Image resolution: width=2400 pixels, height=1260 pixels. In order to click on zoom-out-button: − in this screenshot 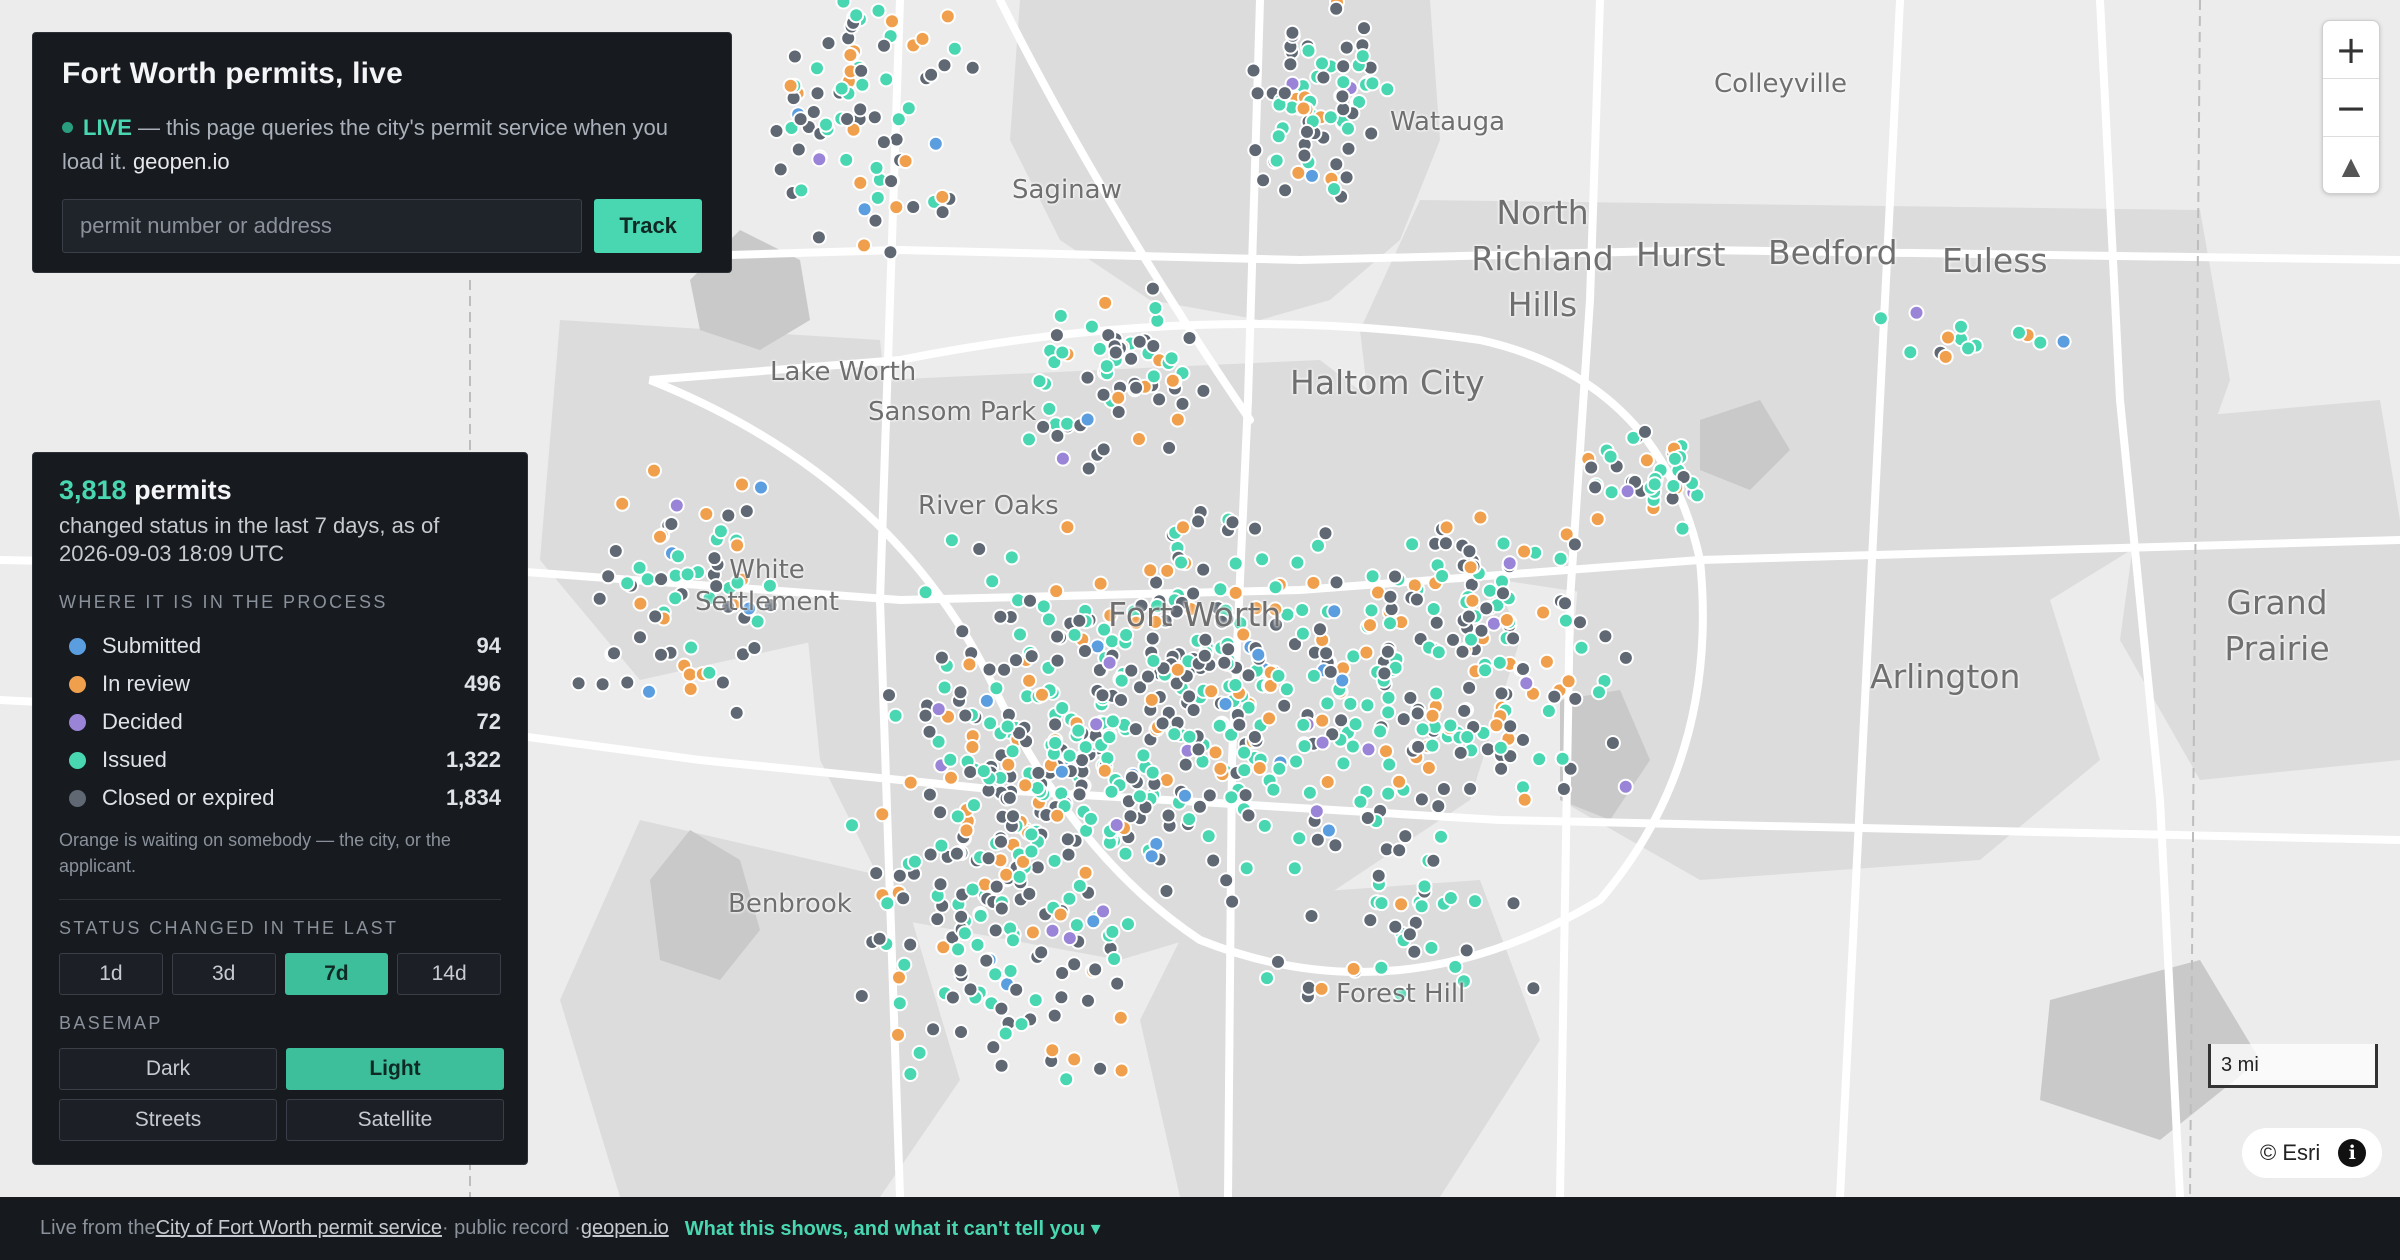, I will do `click(2351, 108)`.